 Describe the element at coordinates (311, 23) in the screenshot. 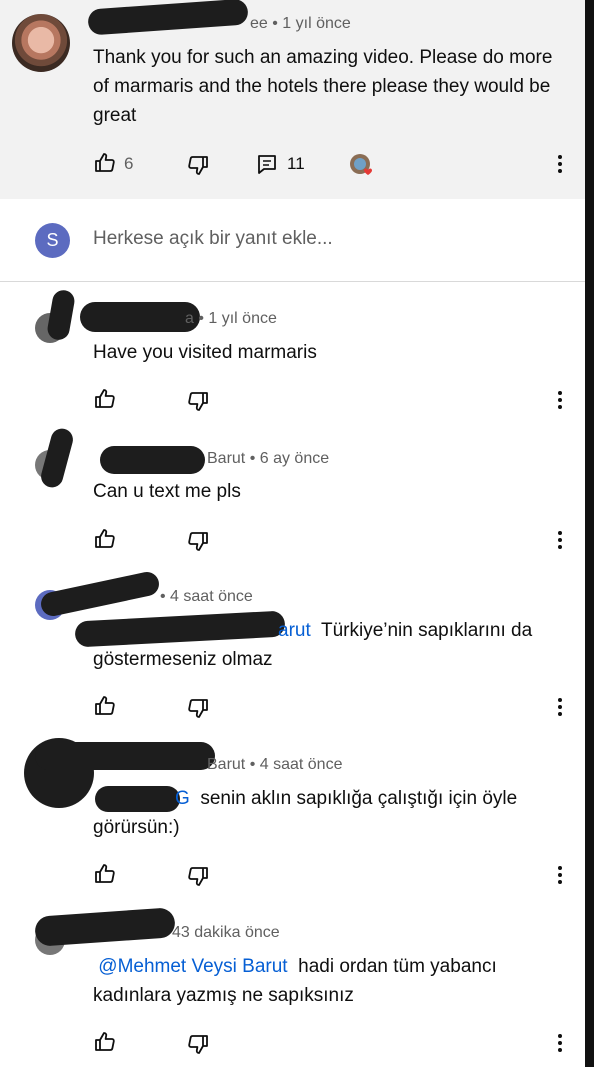

I see `comment-time: • 1 yıl önce` at that location.